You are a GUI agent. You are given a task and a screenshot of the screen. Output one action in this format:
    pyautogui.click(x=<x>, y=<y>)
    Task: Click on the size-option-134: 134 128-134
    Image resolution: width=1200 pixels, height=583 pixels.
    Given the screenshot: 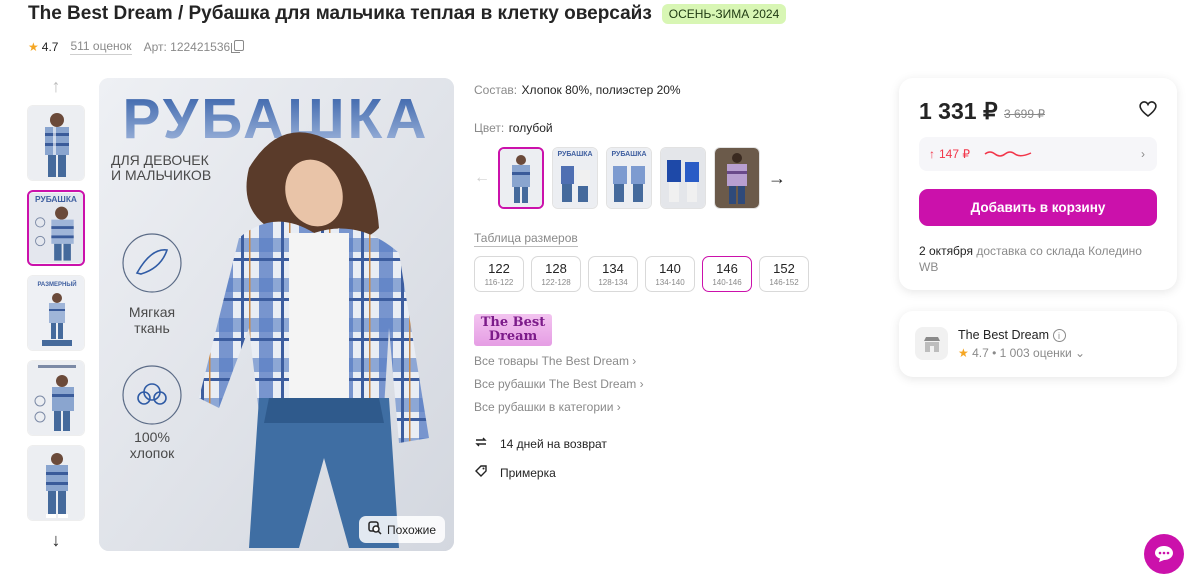 What is the action you would take?
    pyautogui.click(x=613, y=274)
    